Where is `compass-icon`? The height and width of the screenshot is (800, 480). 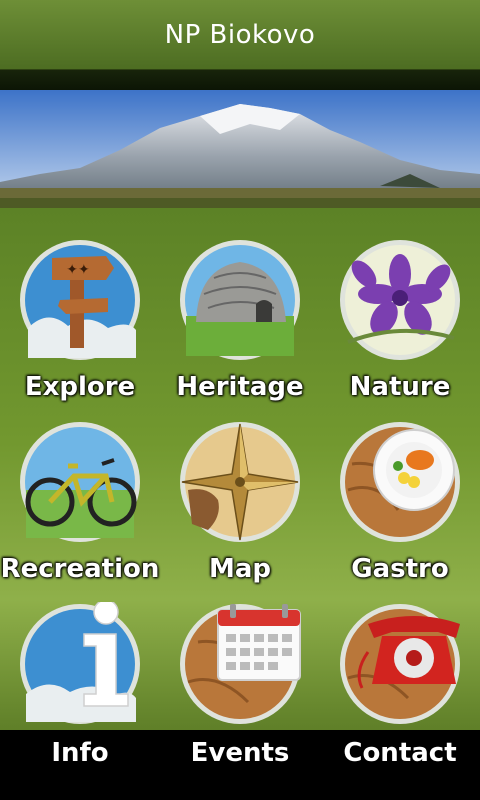 compass-icon is located at coordinates (240, 482).